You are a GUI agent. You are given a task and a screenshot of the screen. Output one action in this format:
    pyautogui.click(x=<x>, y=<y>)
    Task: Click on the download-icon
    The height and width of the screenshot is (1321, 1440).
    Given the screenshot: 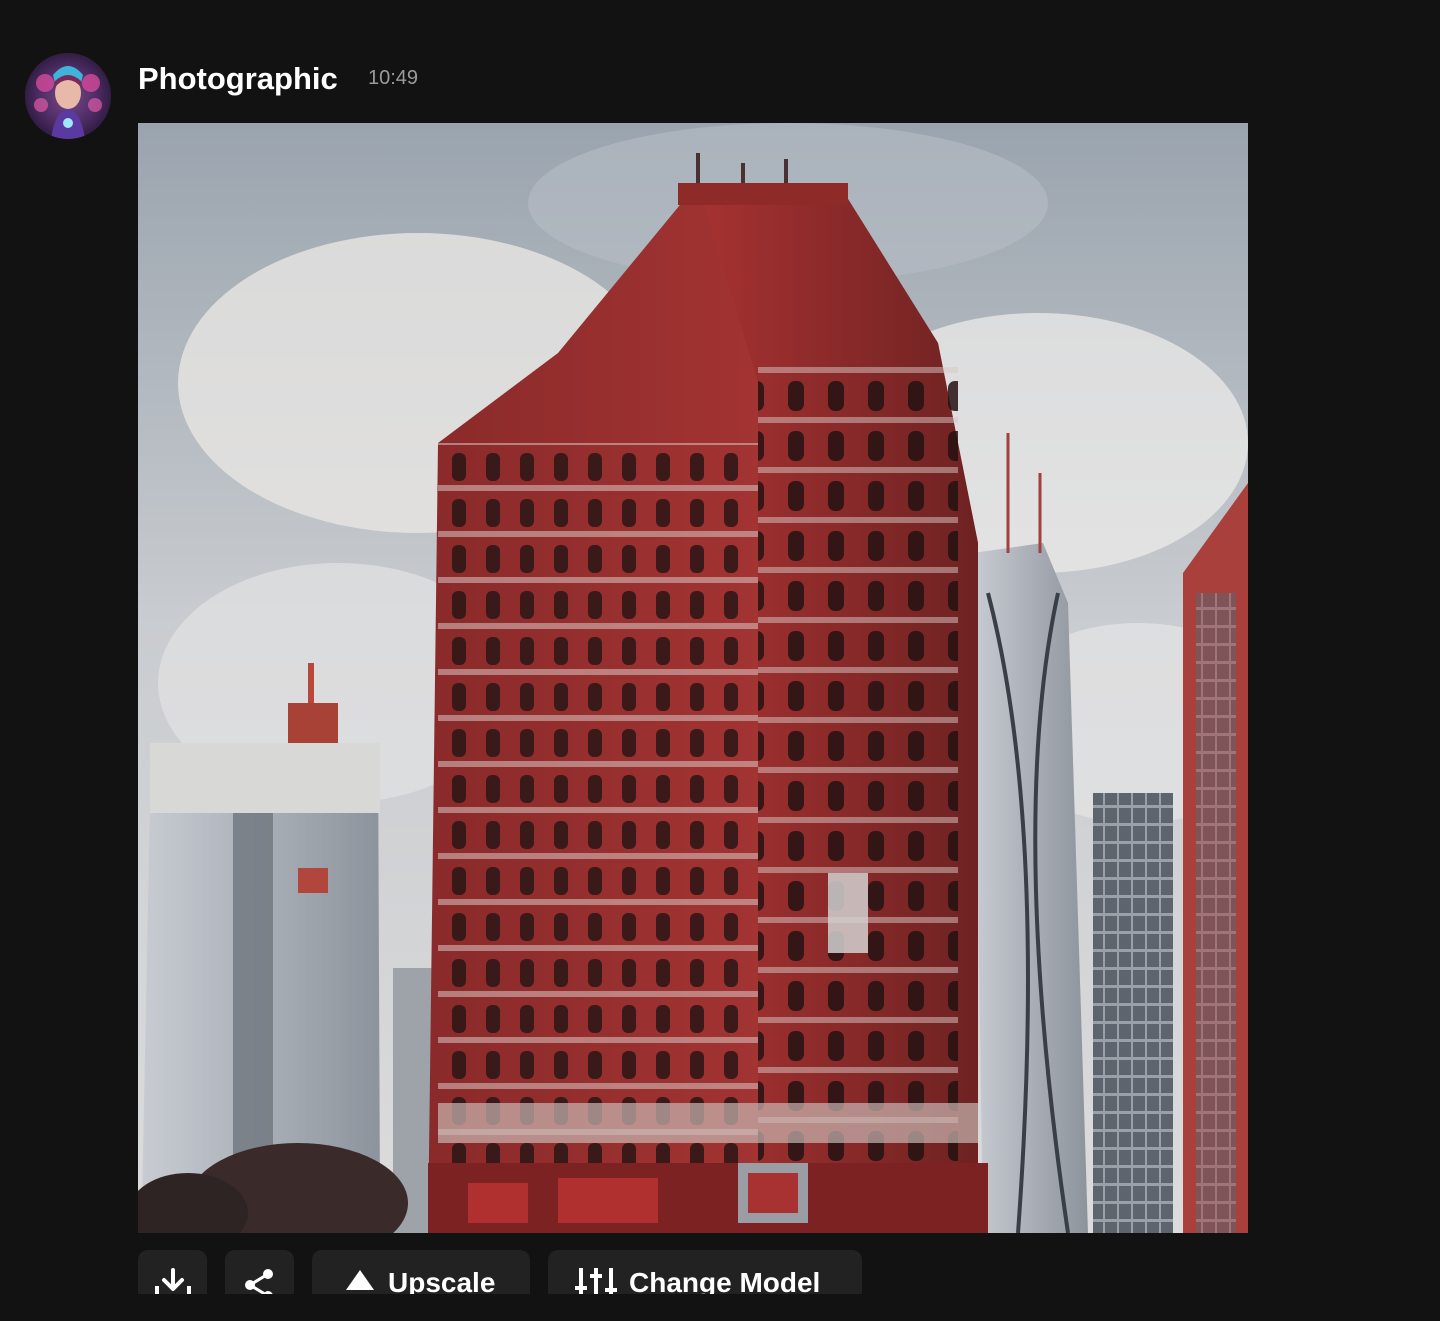 What is the action you would take?
    pyautogui.click(x=172, y=1281)
    